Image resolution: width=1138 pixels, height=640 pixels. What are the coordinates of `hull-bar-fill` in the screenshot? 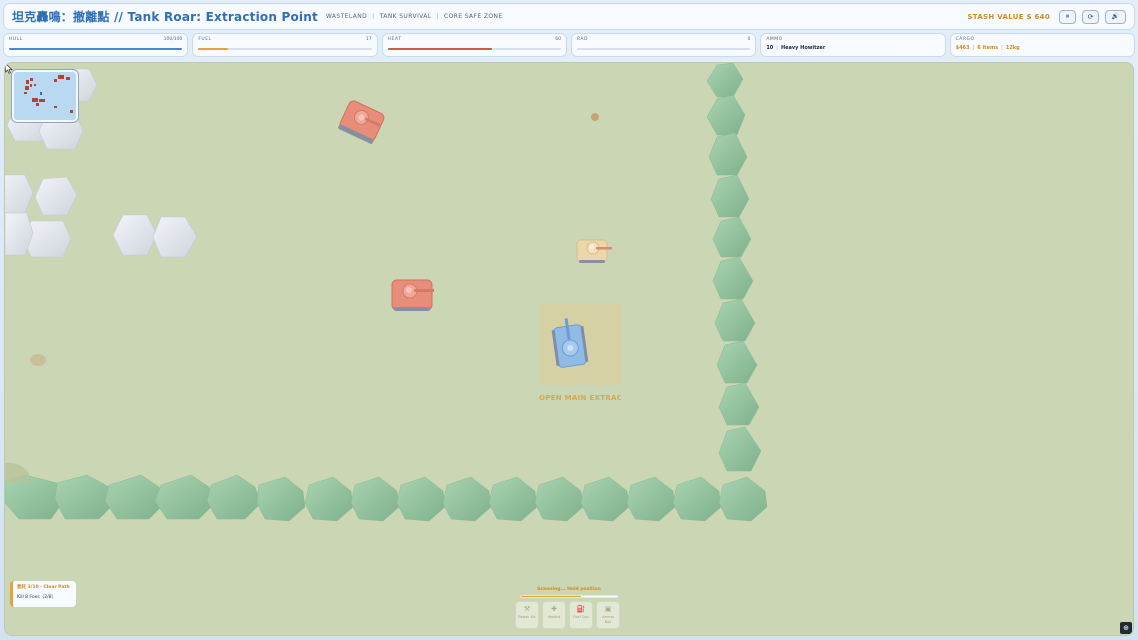 It's located at (96, 49).